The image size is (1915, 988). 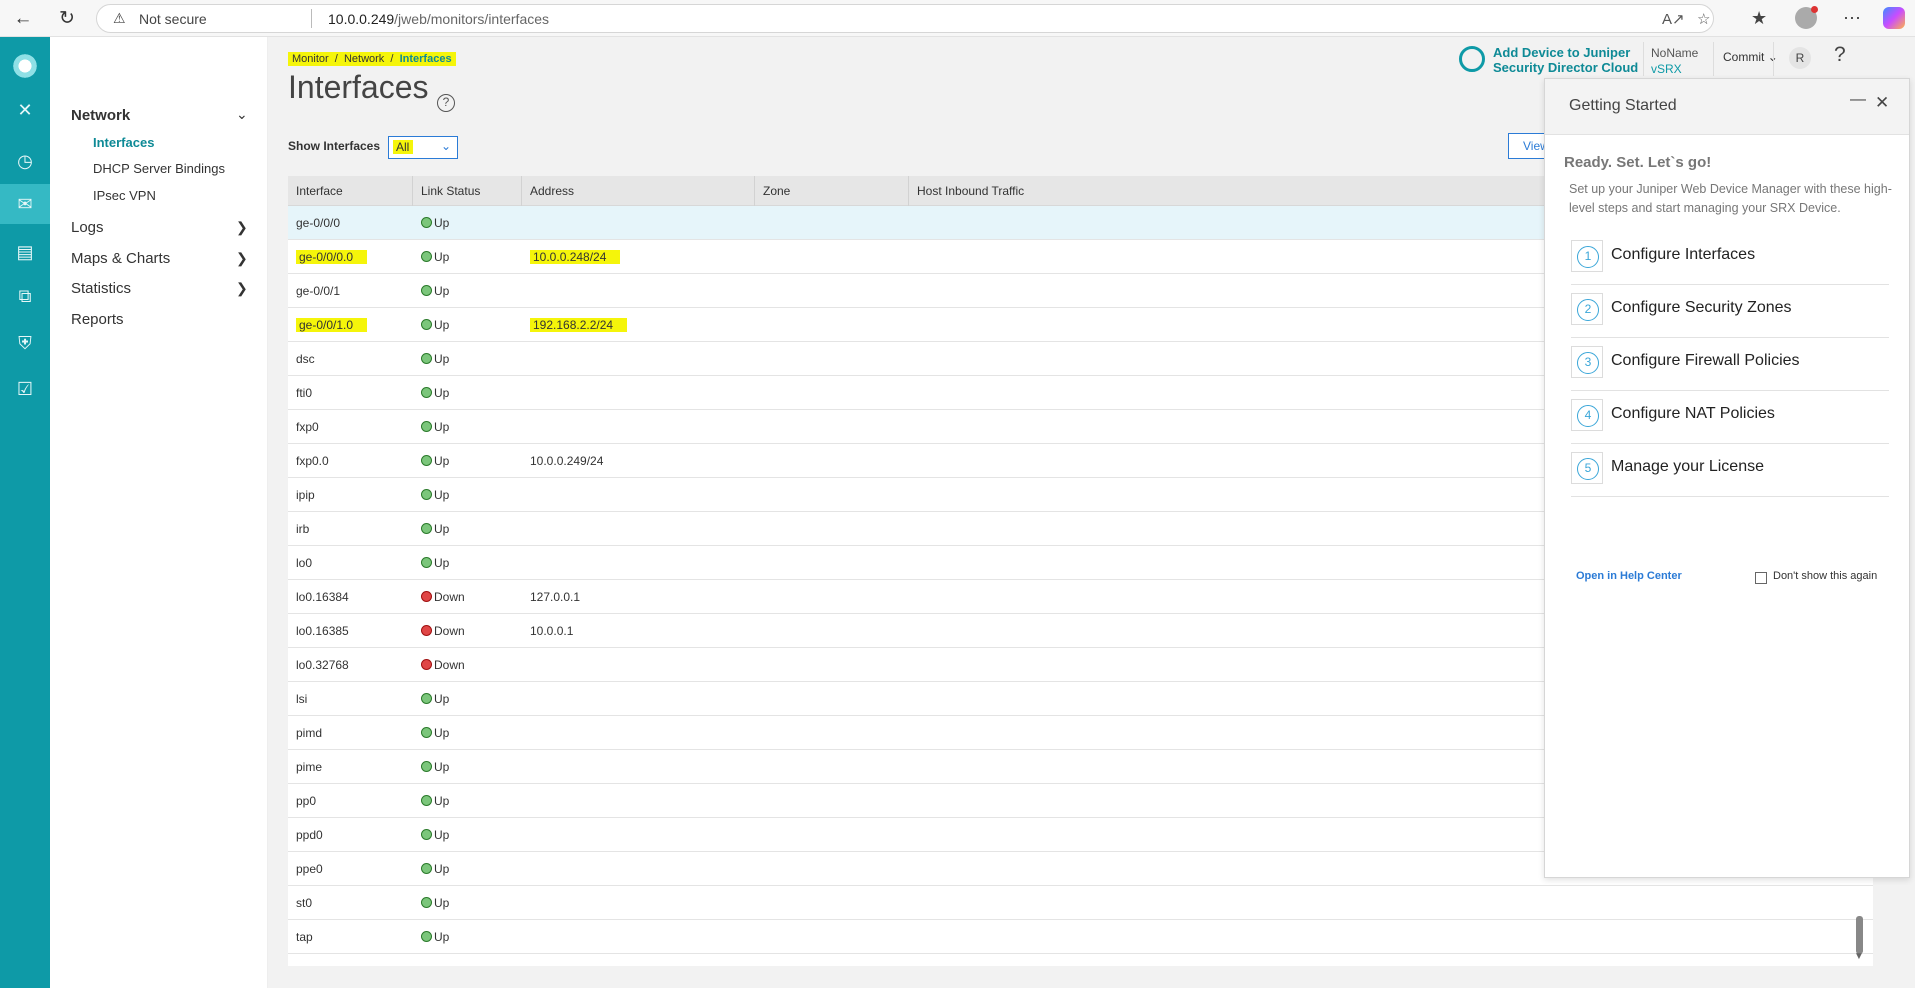 What do you see at coordinates (1080, 937) in the screenshot?
I see `table-row: tap Up` at bounding box center [1080, 937].